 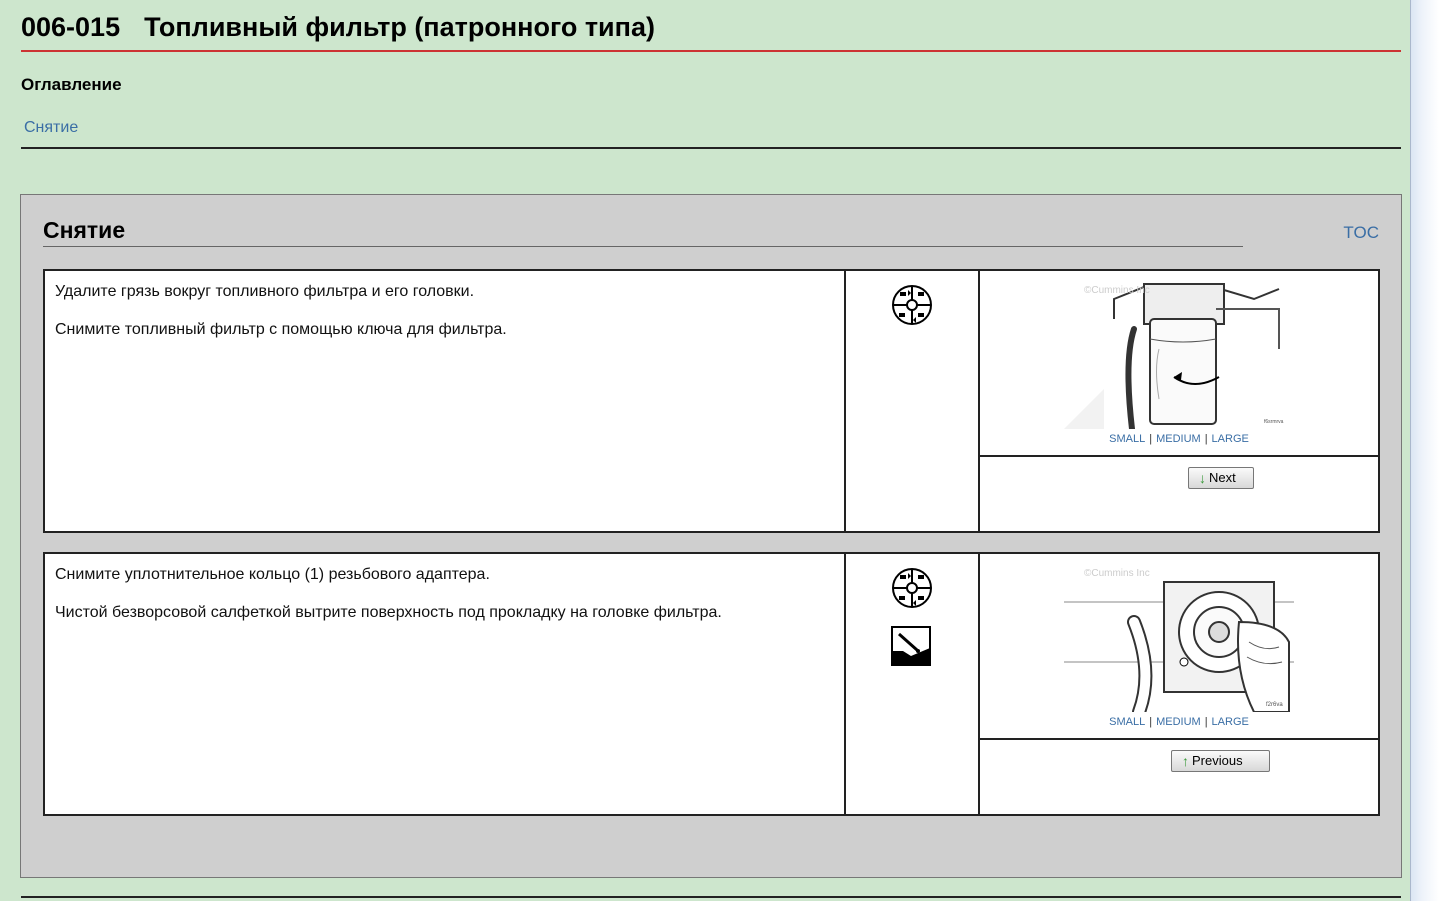 What do you see at coordinates (711, 148) in the screenshot?
I see `toc-divider` at bounding box center [711, 148].